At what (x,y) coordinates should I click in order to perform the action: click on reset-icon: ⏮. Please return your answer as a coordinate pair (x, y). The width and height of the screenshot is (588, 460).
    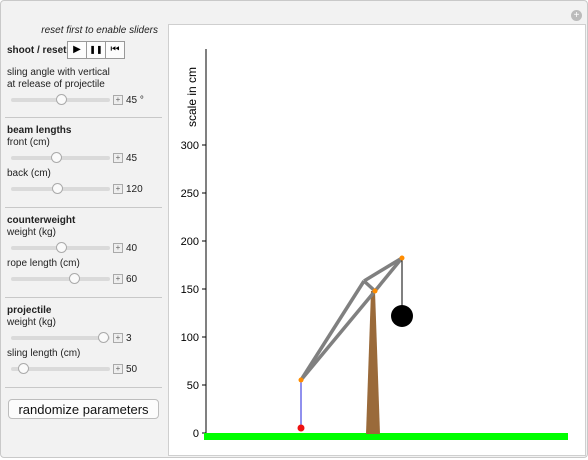
    Looking at the image, I should click on (115, 49).